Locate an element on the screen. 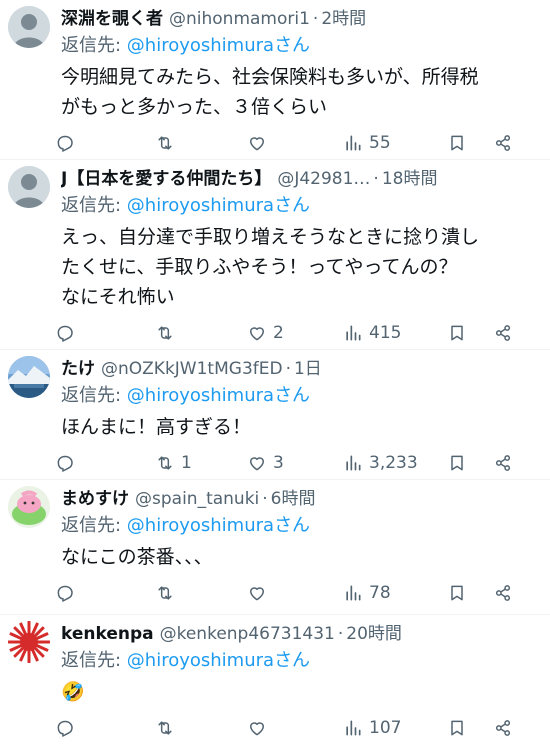  views-button: 415 is located at coordinates (395, 333).